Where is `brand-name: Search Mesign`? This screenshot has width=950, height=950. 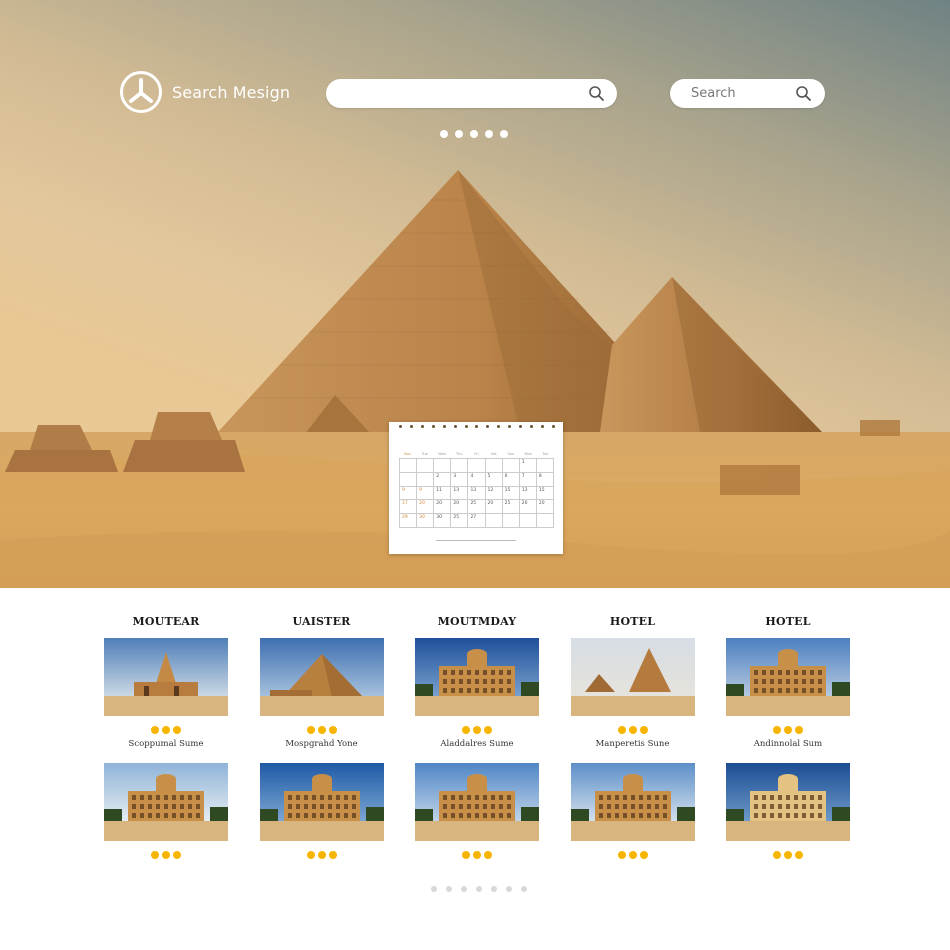 brand-name: Search Mesign is located at coordinates (231, 92).